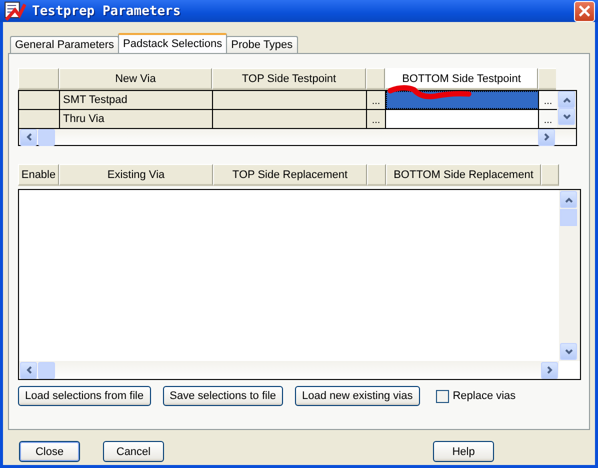  Describe the element at coordinates (133, 451) in the screenshot. I see `dialog-button: Cancel` at that location.